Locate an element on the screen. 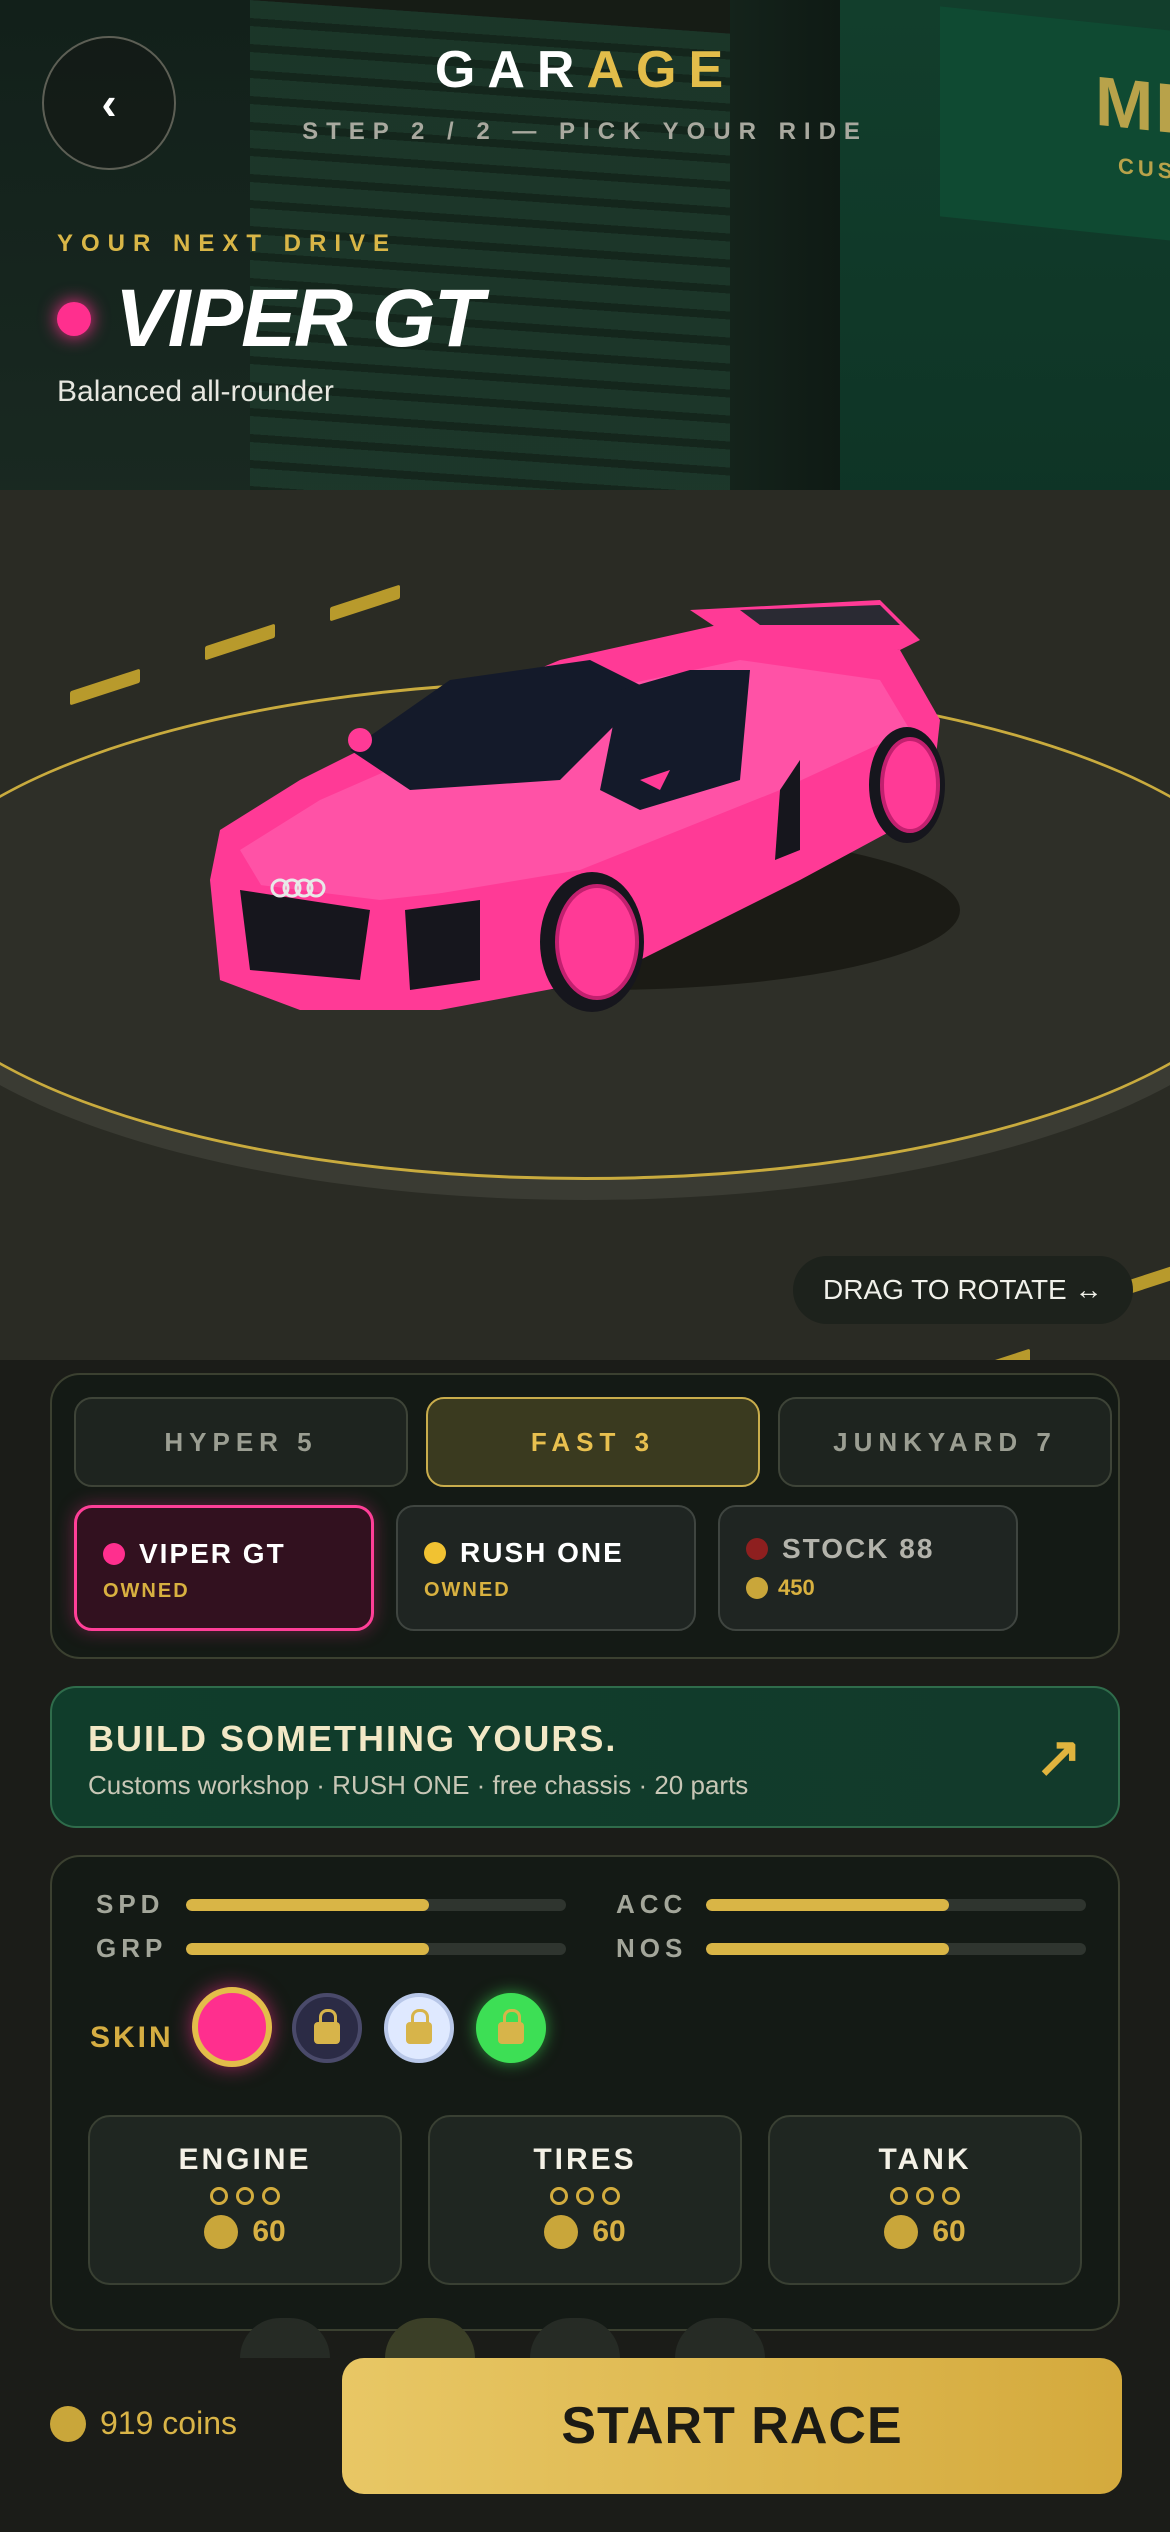 Image resolution: width=1170 pixels, height=2532 pixels. upgrade-tires-button: TIRES 60 is located at coordinates (585, 2200).